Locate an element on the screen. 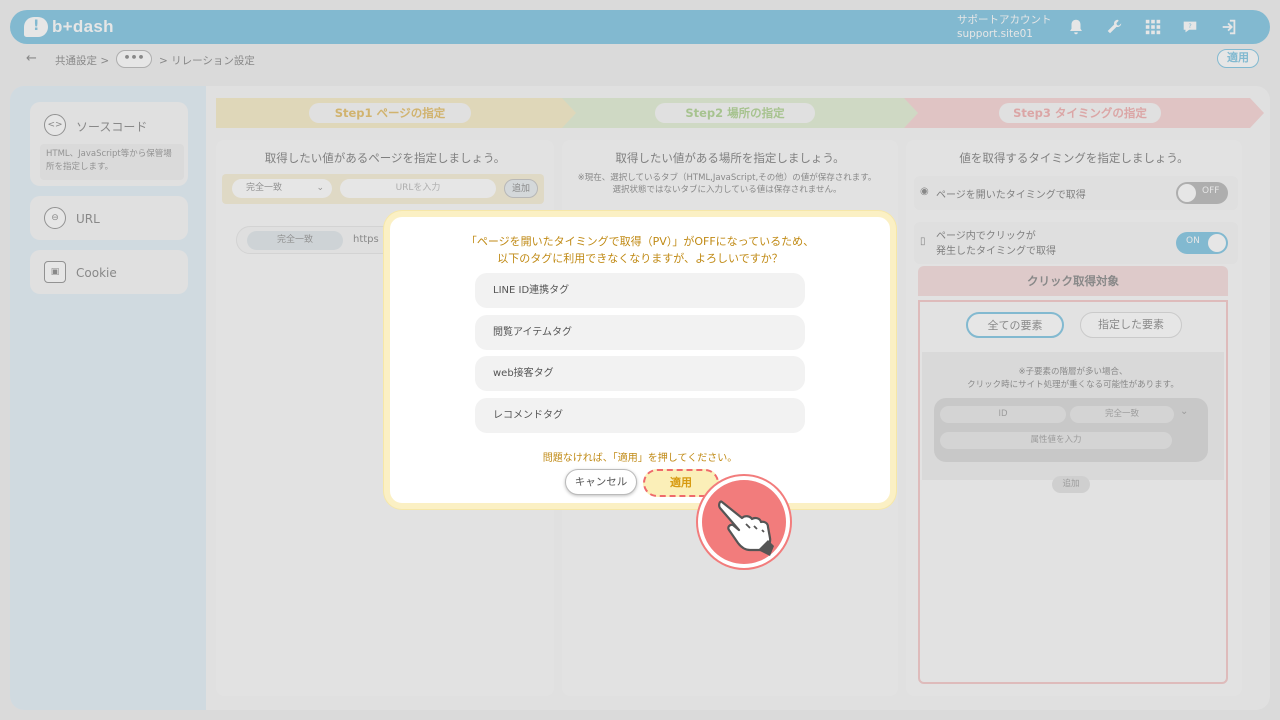 This screenshot has height=720, width=1280. hand-icon is located at coordinates (746, 528).